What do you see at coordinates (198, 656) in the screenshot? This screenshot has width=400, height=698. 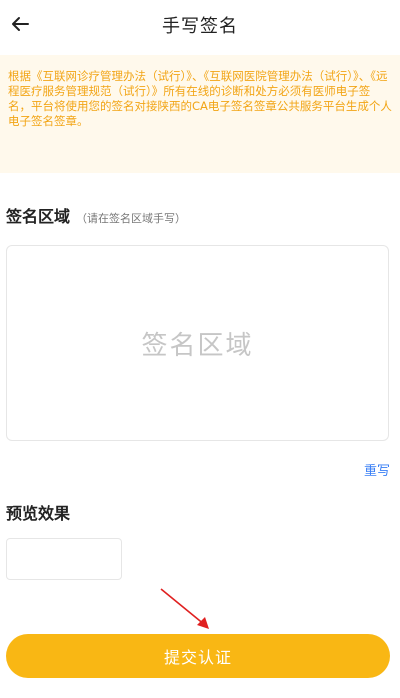 I see `submit-button: 提交认证` at bounding box center [198, 656].